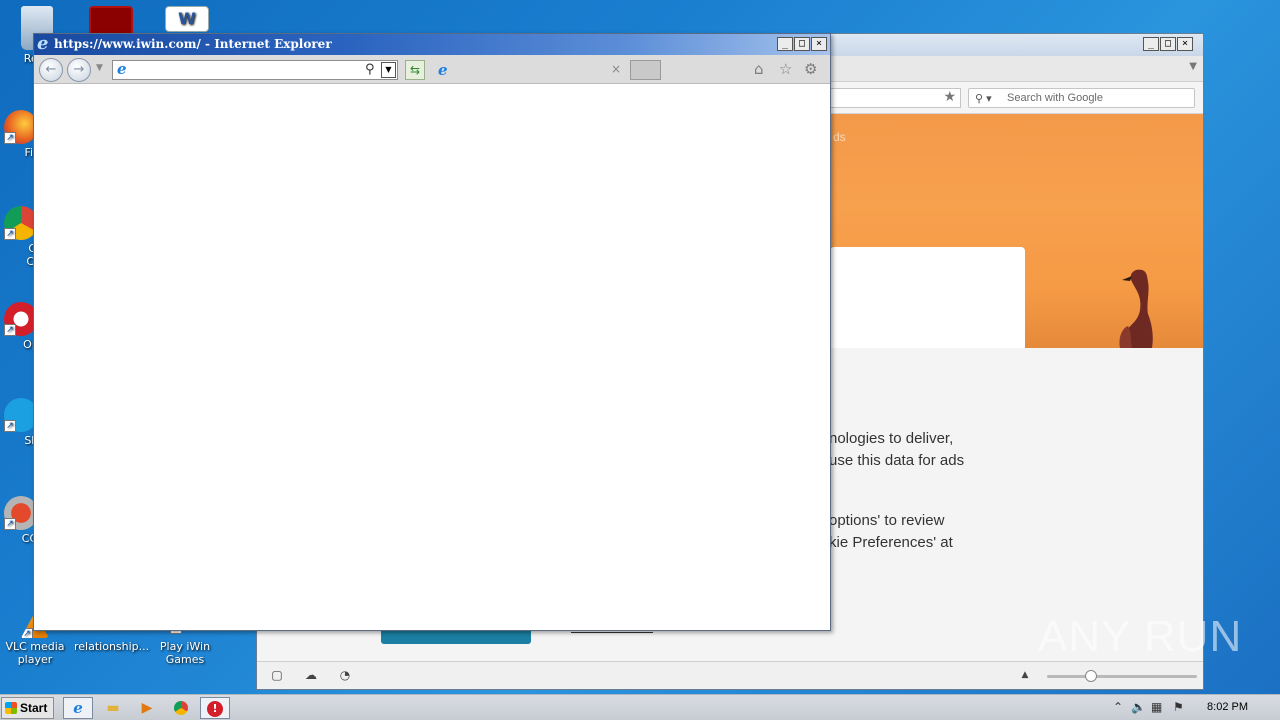 The height and width of the screenshot is (720, 1280). I want to click on triangle-up-icon: ▲, so click(1025, 675).